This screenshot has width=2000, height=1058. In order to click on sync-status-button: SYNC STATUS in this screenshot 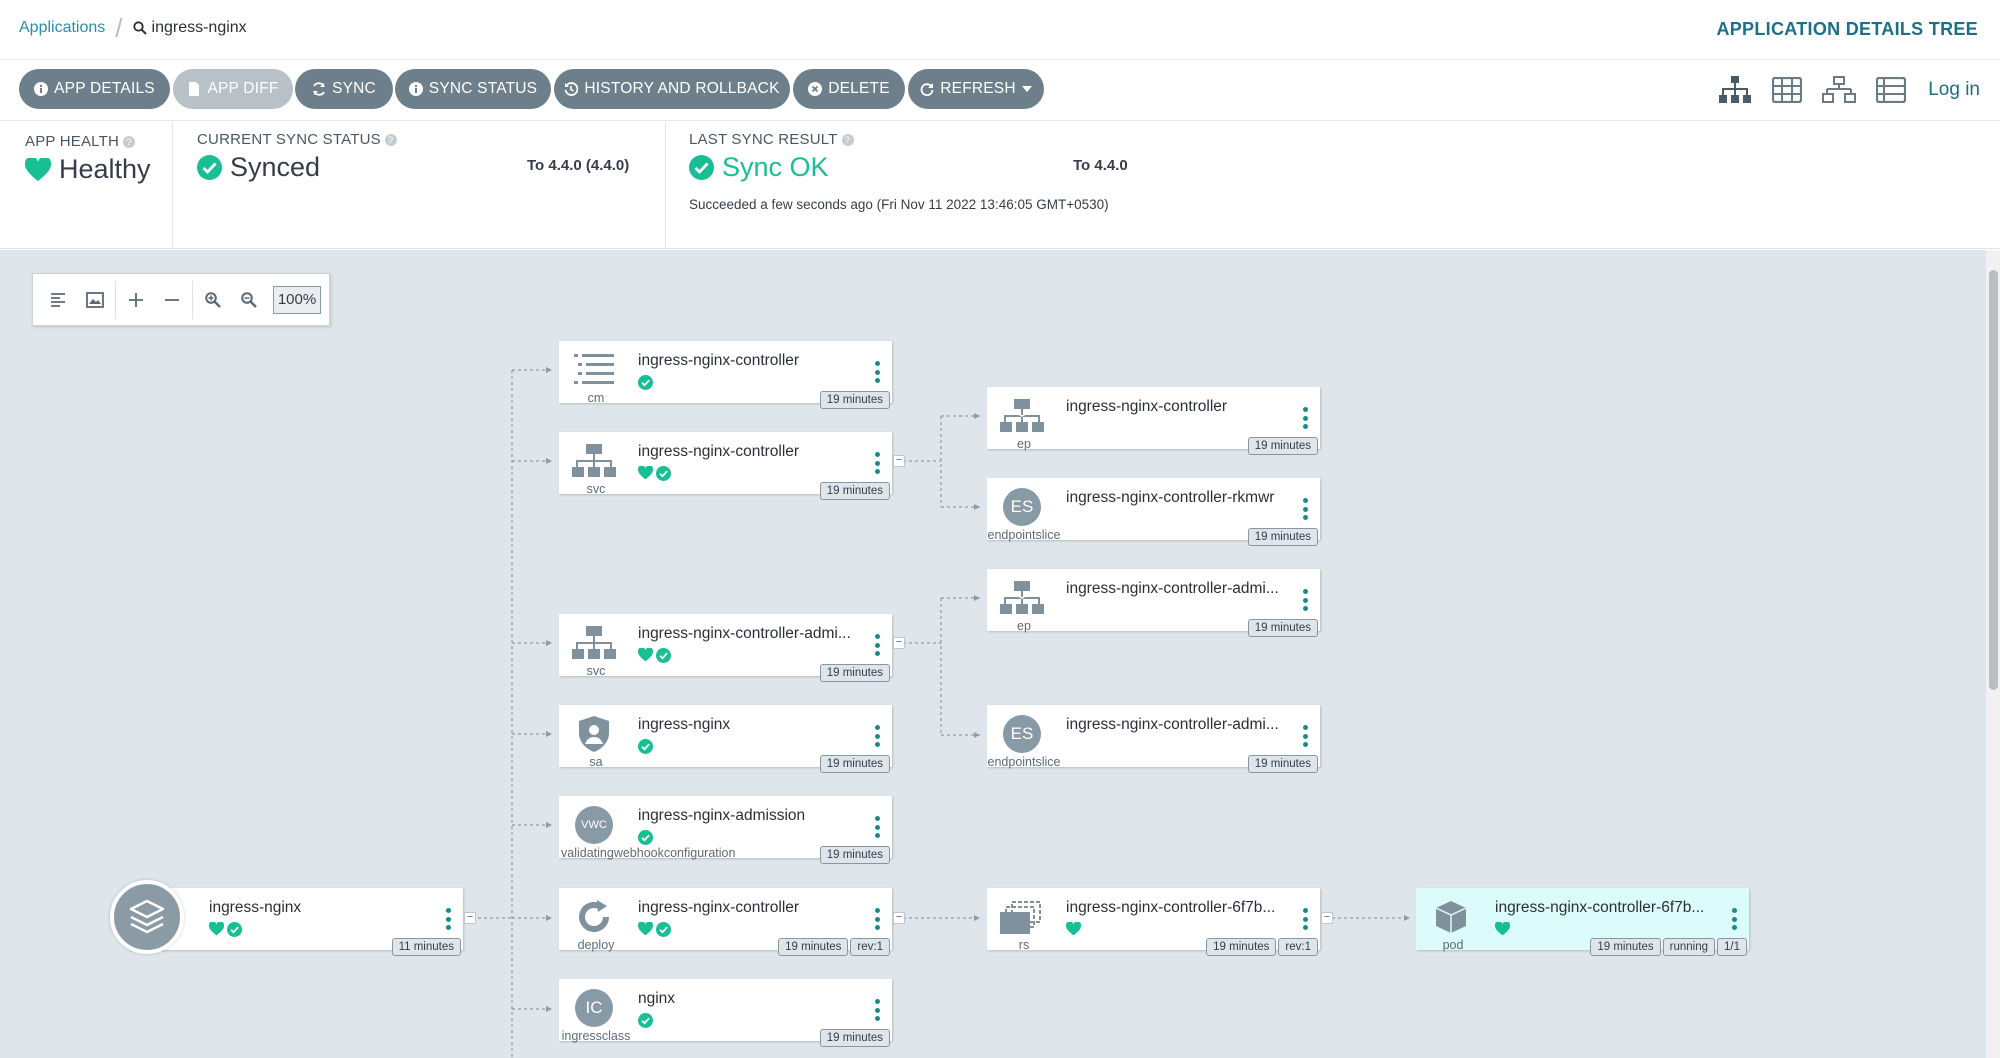, I will do `click(473, 89)`.